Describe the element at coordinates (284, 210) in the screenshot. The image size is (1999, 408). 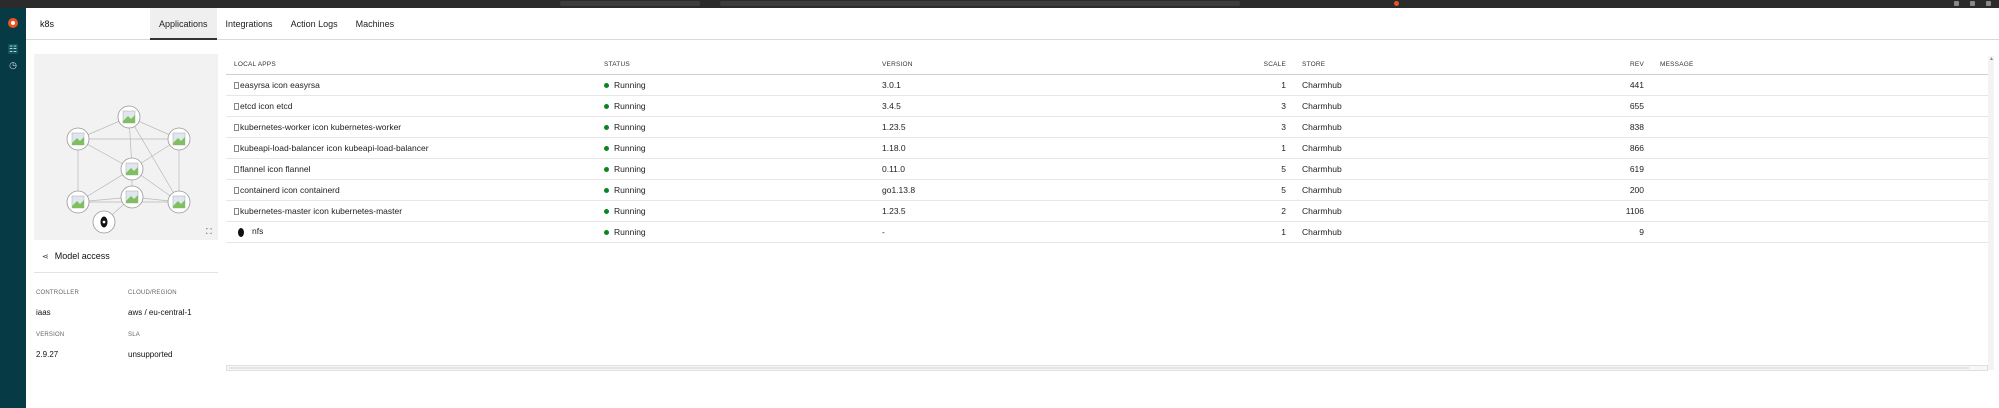
I see `app-icon-alt: kubernetes-master icon` at that location.